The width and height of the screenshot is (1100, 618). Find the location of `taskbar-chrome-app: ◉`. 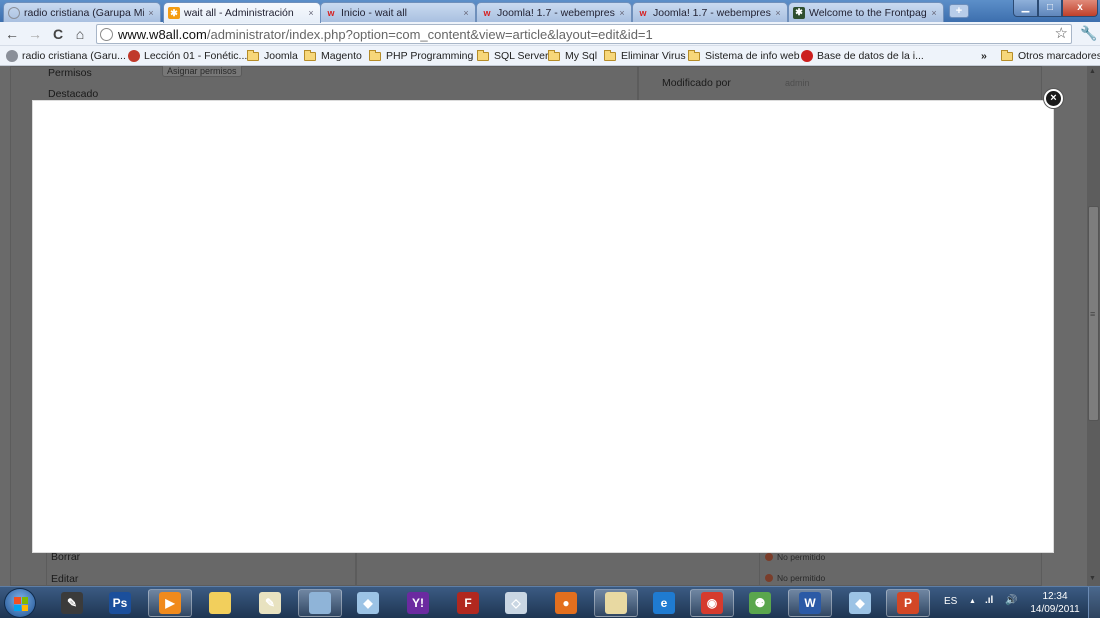

taskbar-chrome-app: ◉ is located at coordinates (712, 603).